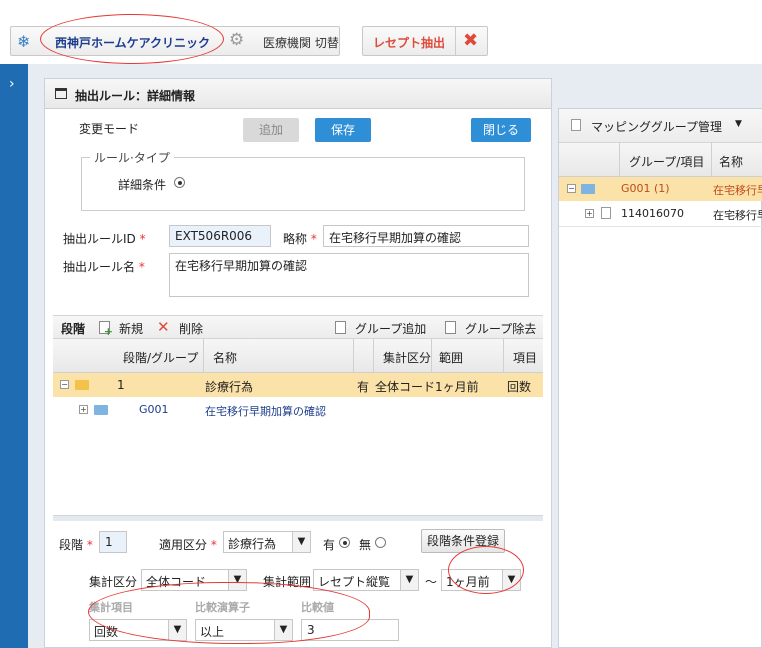  Describe the element at coordinates (298, 356) in the screenshot. I see `stage-grid-header: 段階/グループ 名称 集計区分 範囲 項目` at that location.